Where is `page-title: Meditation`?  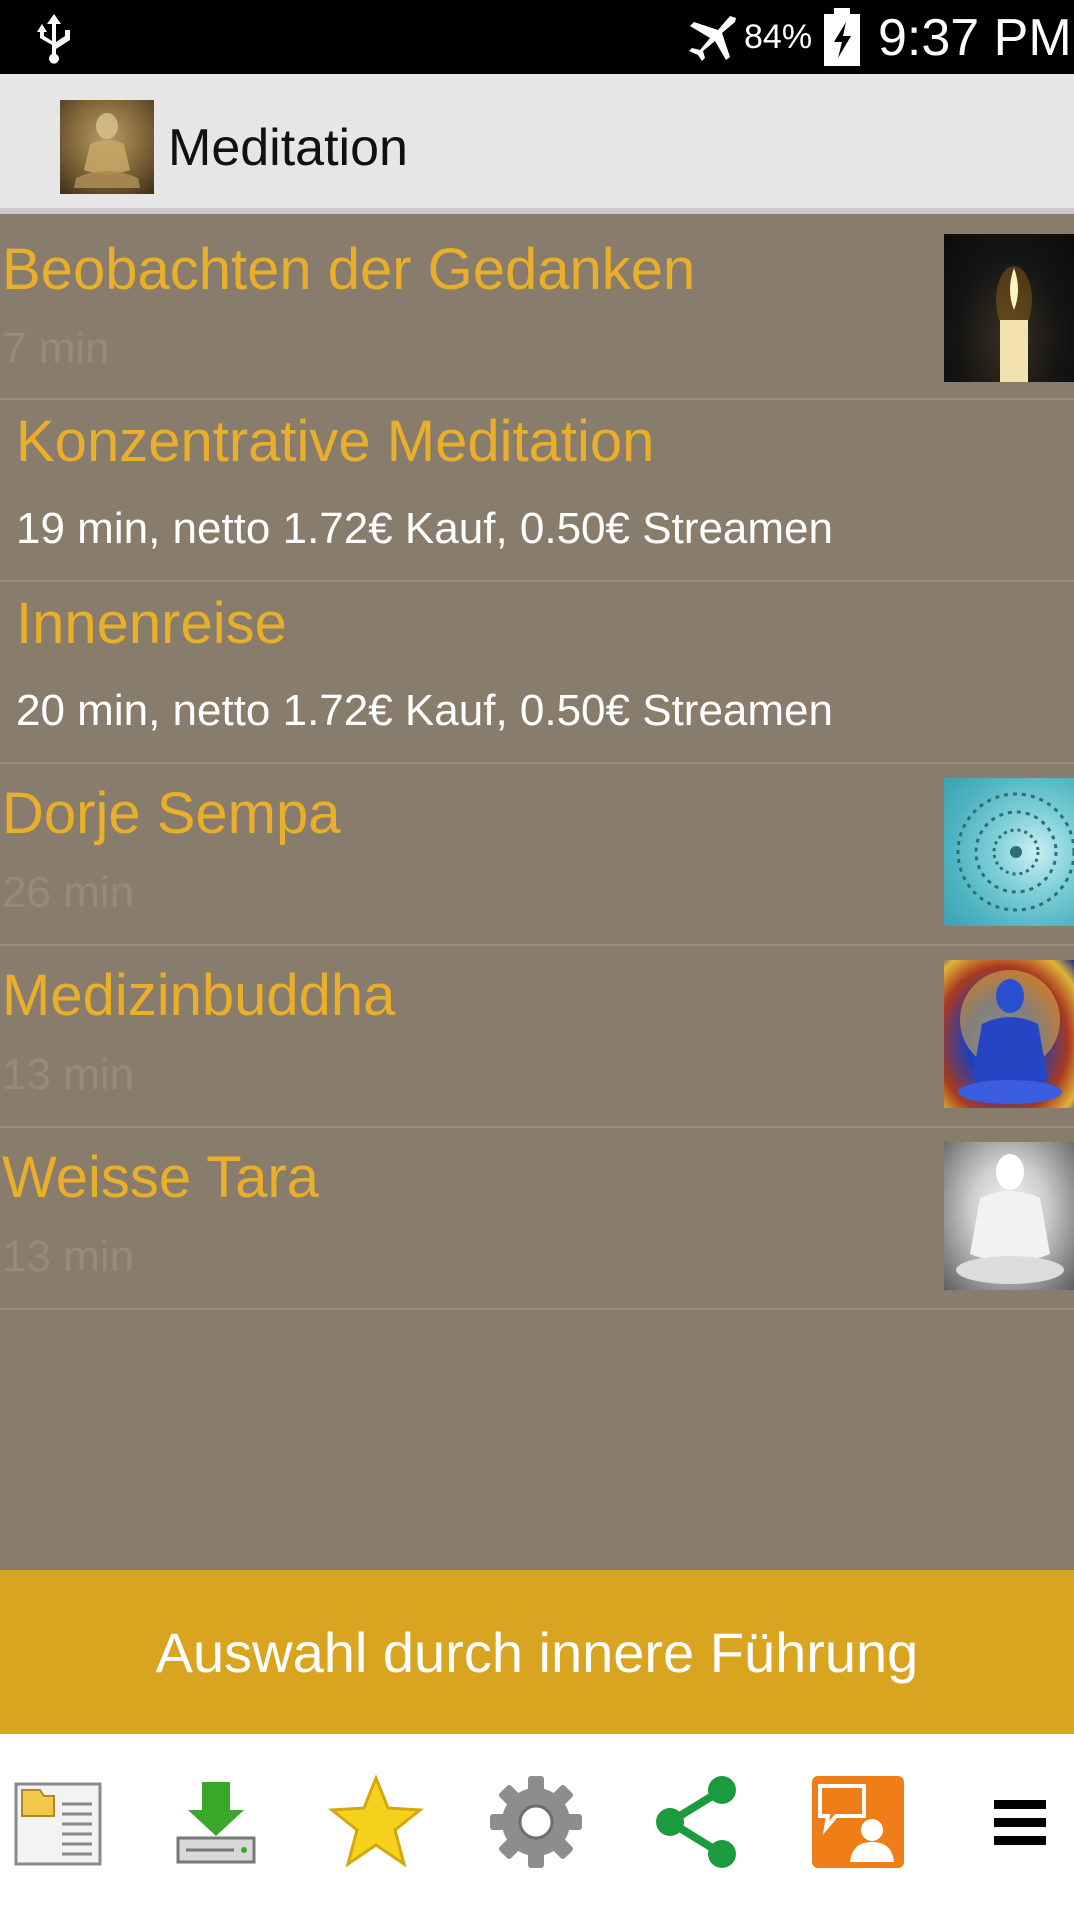 page-title: Meditation is located at coordinates (288, 148).